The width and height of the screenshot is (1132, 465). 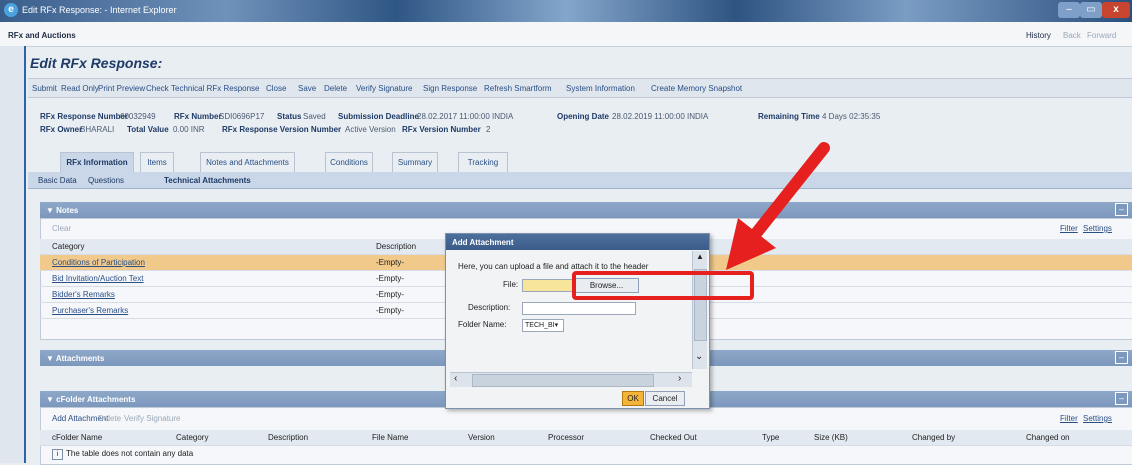 I want to click on category-link: Bid Invitation/Auction Text, so click(x=97, y=278).